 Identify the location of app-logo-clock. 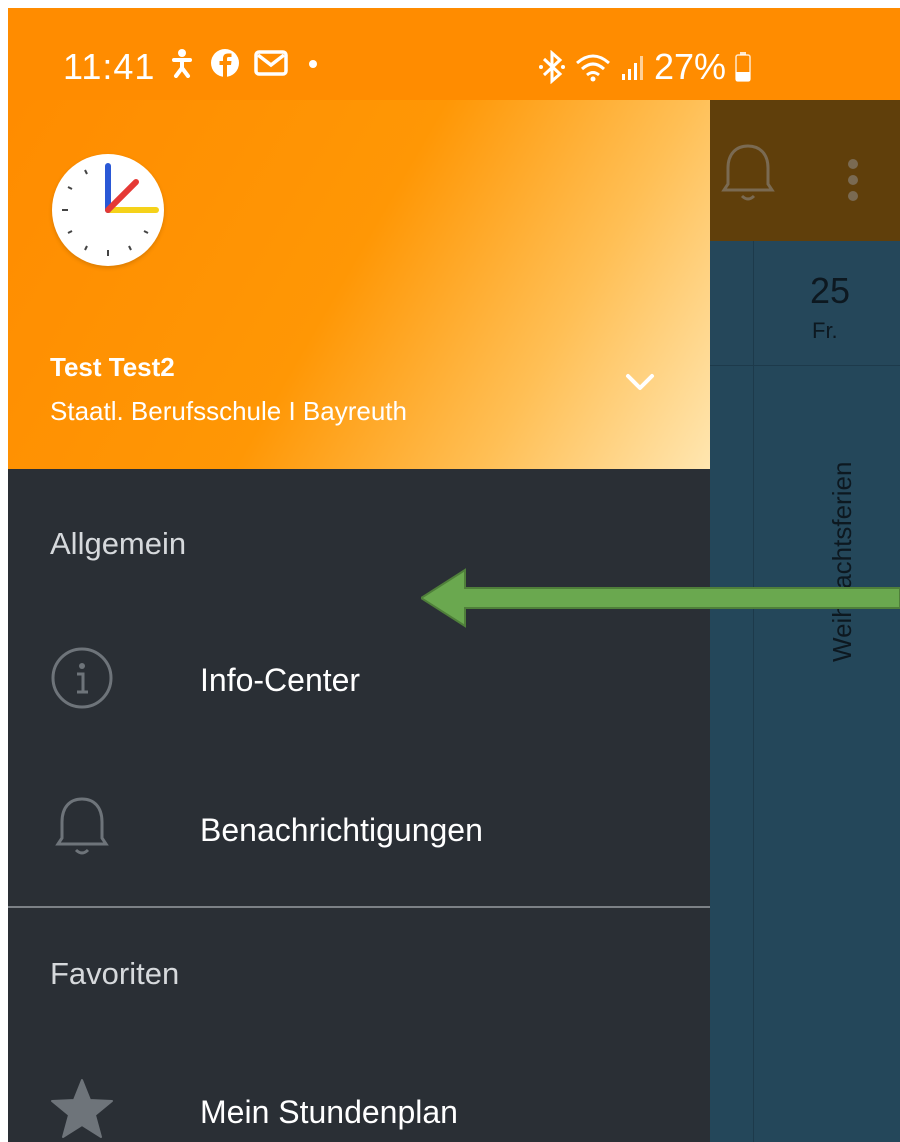
(108, 210).